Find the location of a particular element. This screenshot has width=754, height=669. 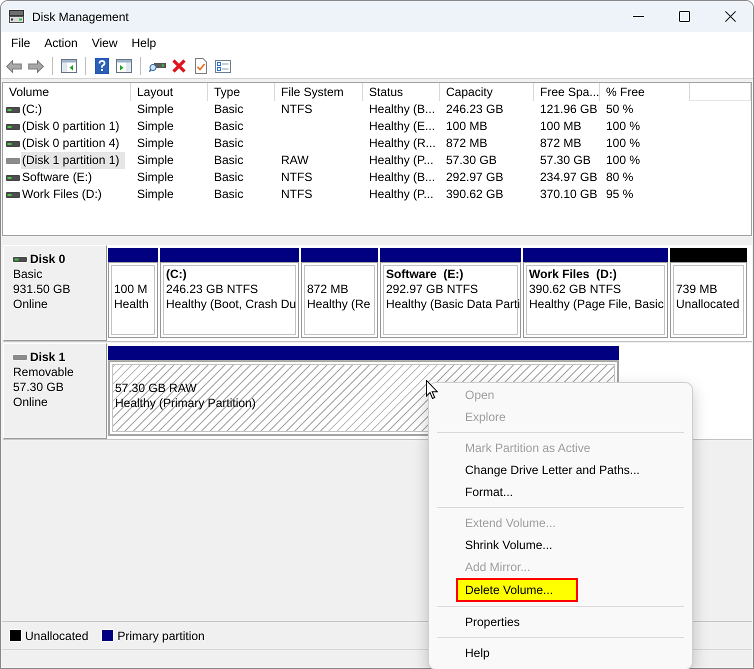

column-header: % Free is located at coordinates (645, 92).